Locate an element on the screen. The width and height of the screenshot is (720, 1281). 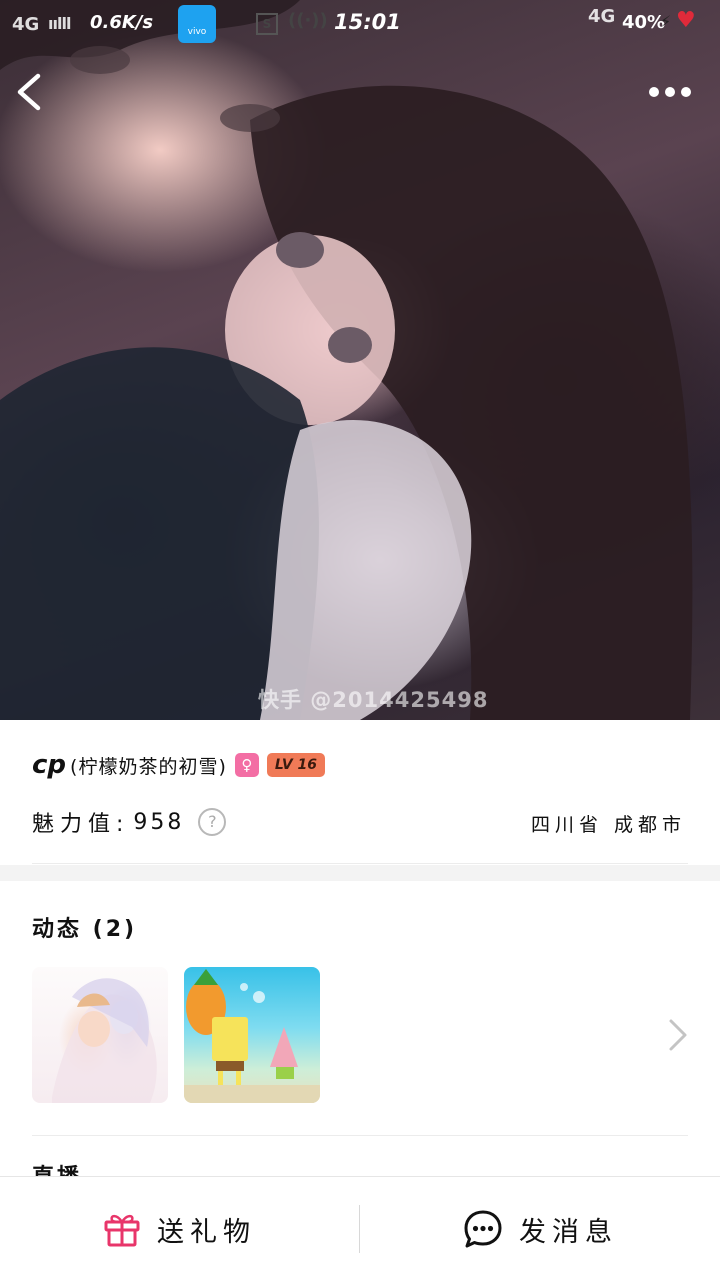
moments-more-button is located at coordinates (678, 1035).